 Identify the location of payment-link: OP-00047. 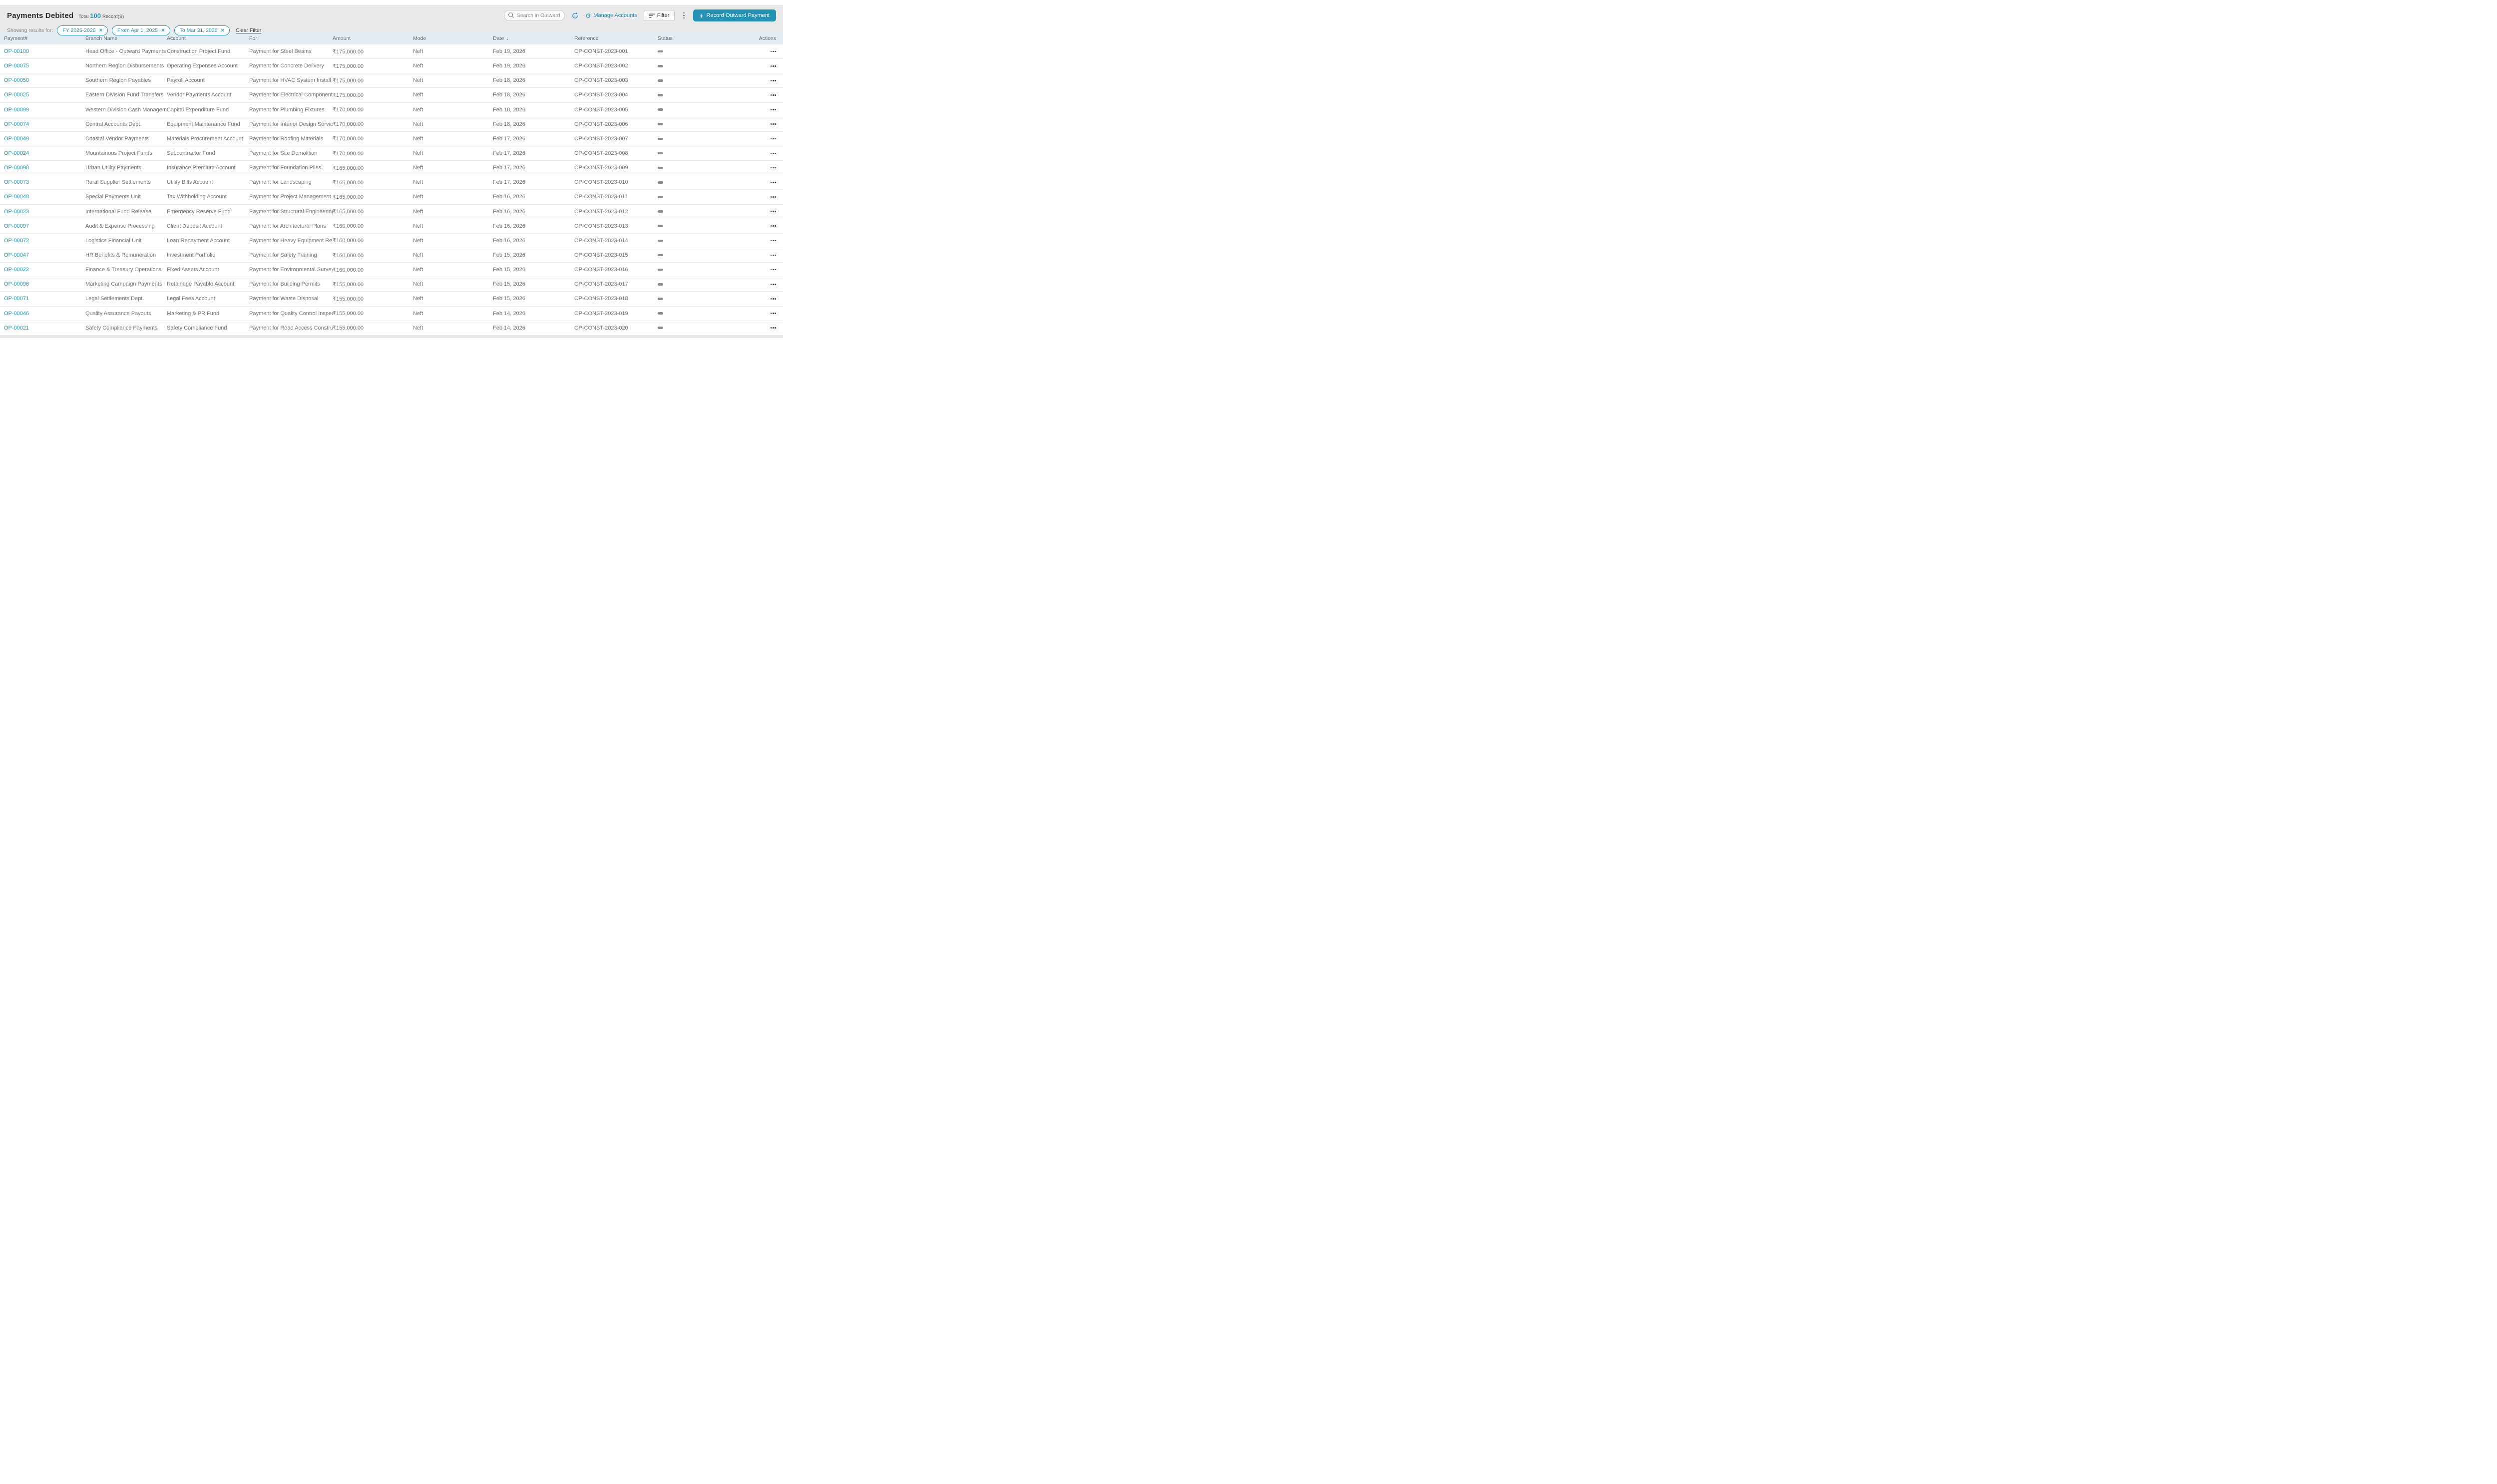
(16, 255).